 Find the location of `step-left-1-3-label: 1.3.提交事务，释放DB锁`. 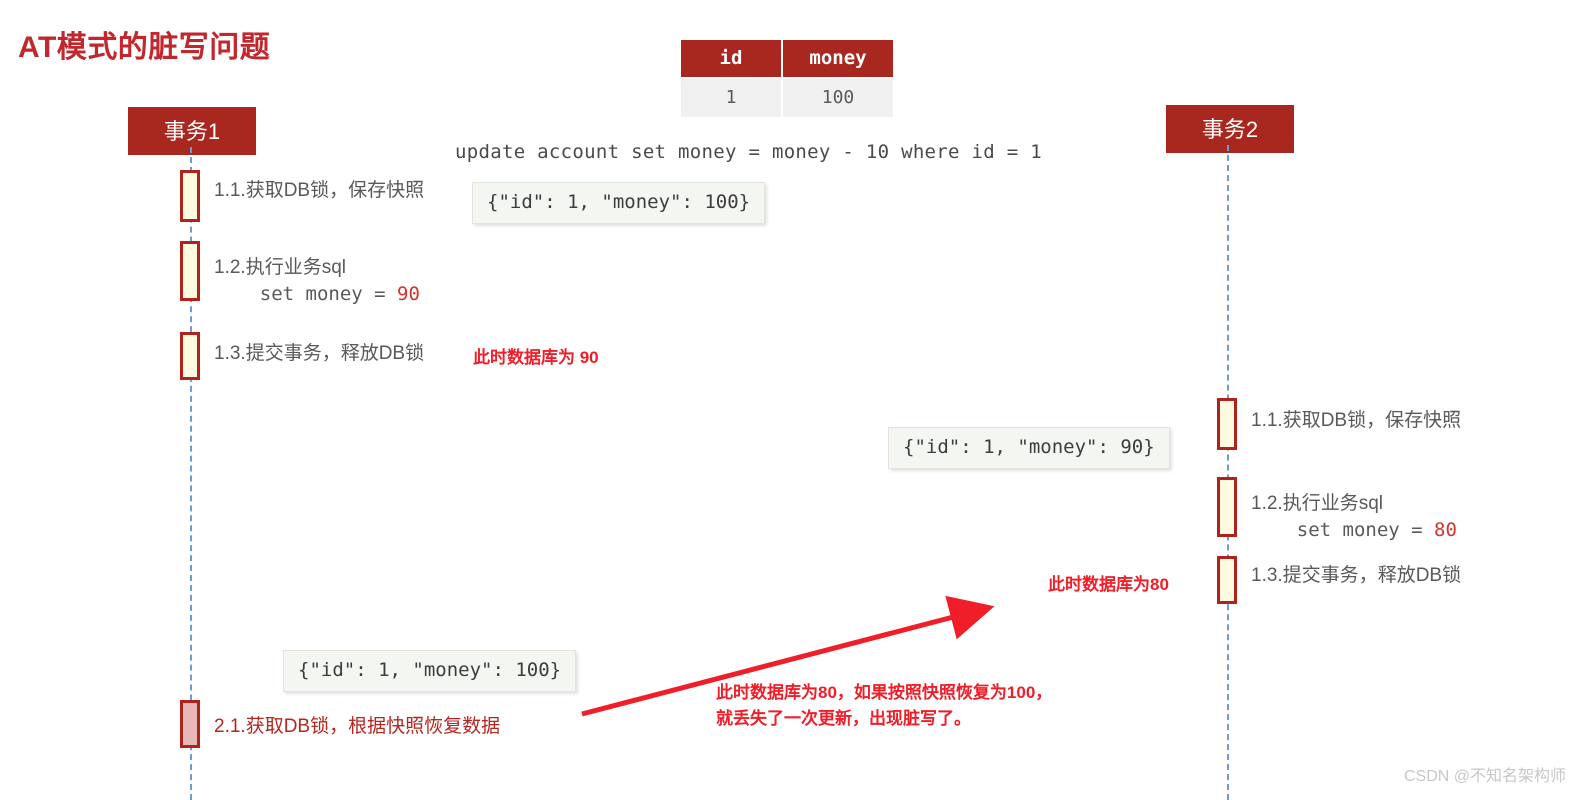

step-left-1-3-label: 1.3.提交事务，释放DB锁 is located at coordinates (319, 353).